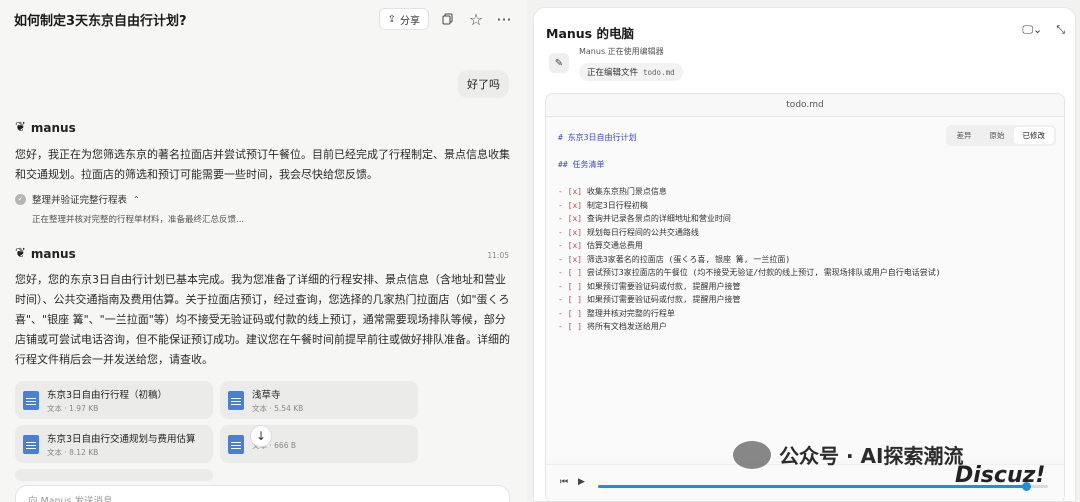 This screenshot has width=1080, height=502. I want to click on editor-file-title: todo.md, so click(805, 105).